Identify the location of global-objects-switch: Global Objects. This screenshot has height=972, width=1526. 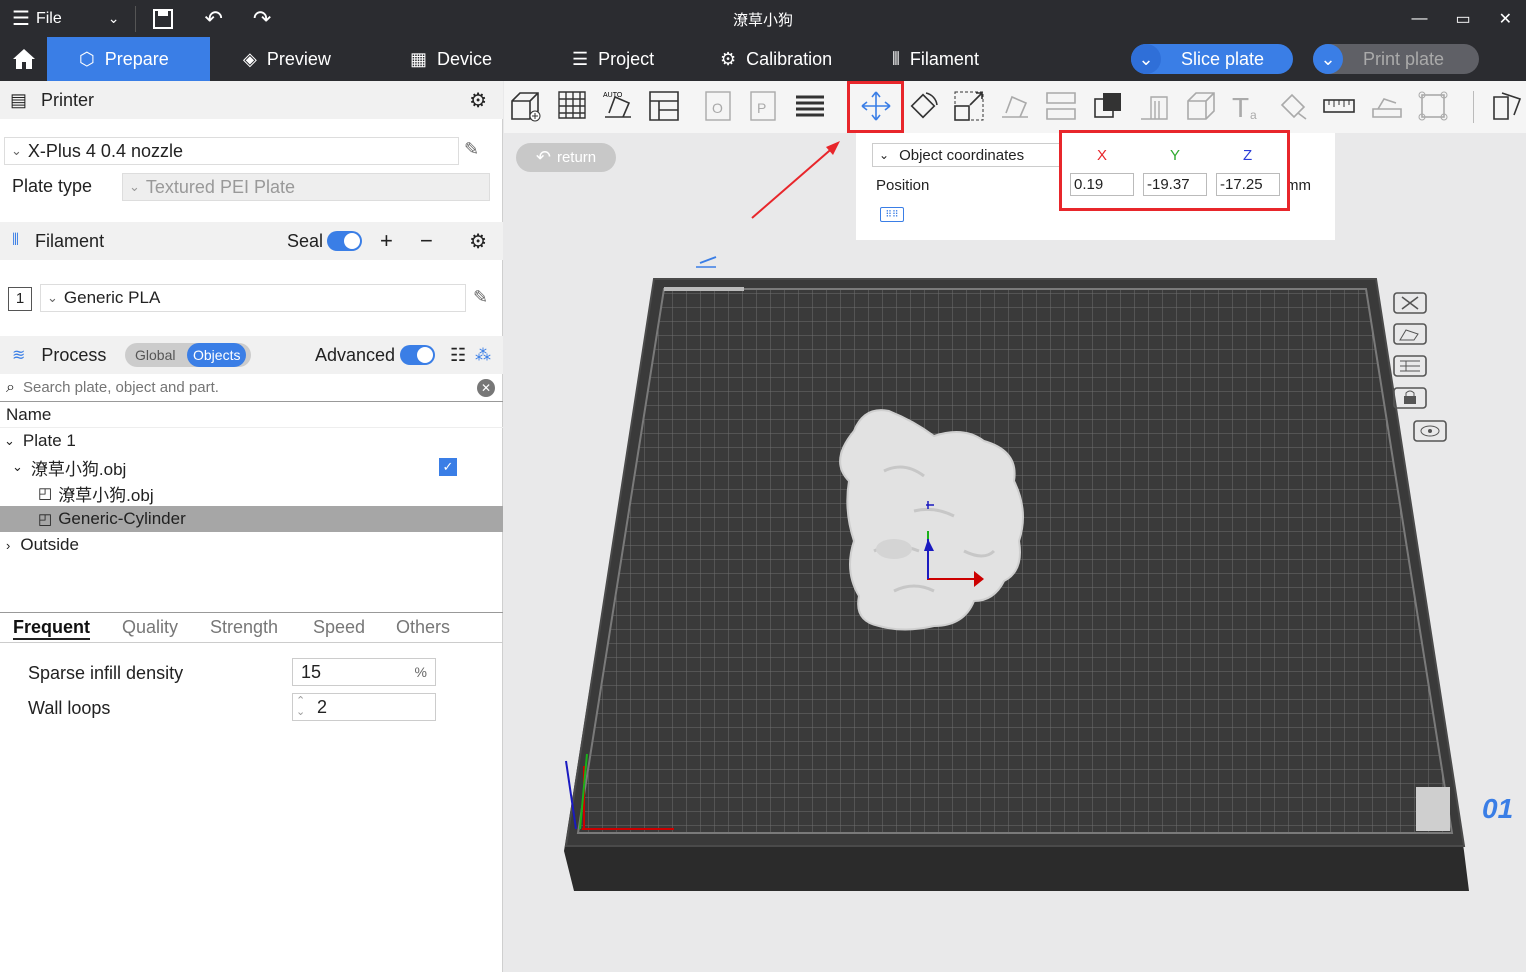
(188, 355).